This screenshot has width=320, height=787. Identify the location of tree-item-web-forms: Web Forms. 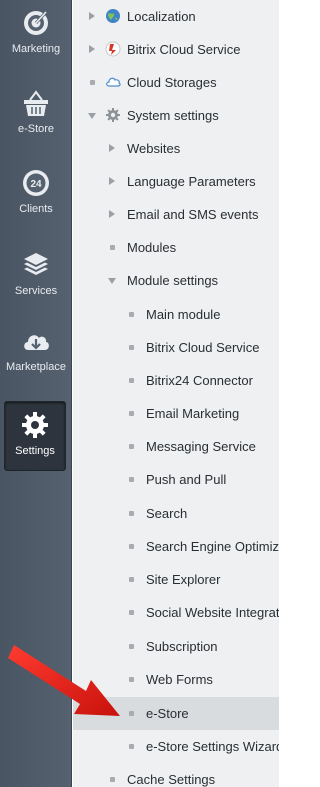
(176, 679).